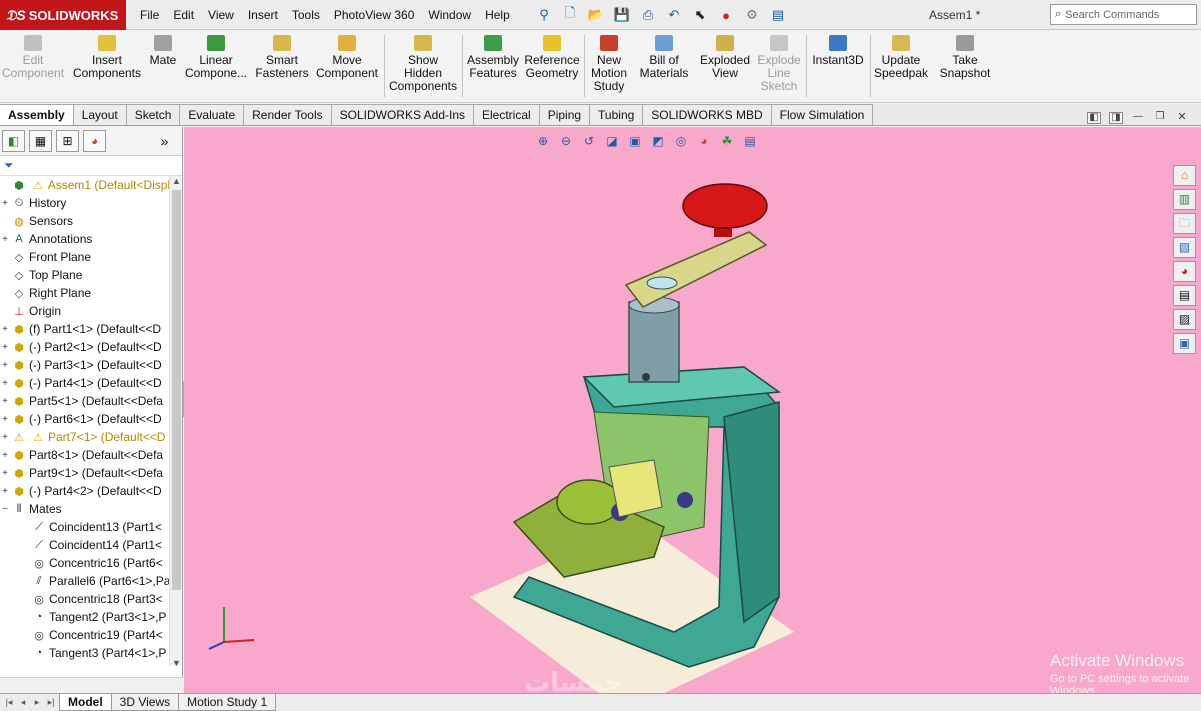  Describe the element at coordinates (544, 15) in the screenshot. I see `pin-icon: ⚲` at that location.